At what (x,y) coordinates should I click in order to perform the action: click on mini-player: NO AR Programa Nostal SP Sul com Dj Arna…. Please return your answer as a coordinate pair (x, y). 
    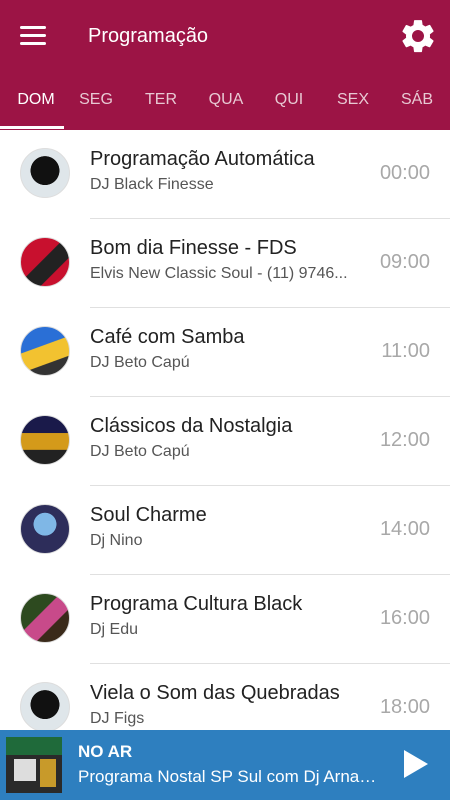
    Looking at the image, I should click on (225, 765).